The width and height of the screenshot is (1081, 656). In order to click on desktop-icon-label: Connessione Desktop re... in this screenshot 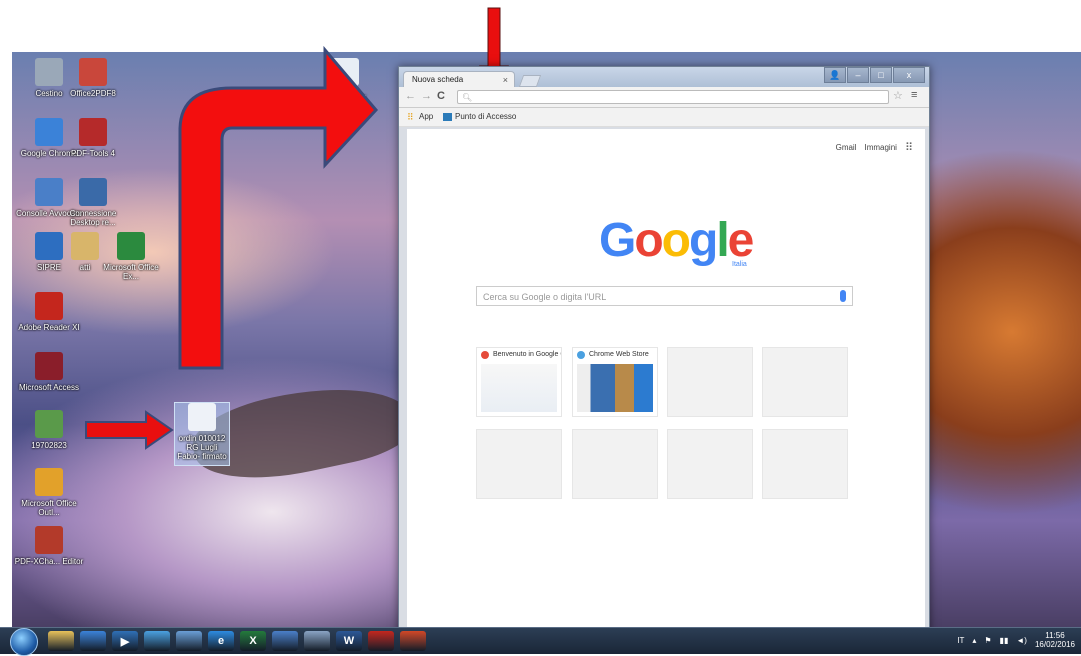, I will do `click(93, 218)`.